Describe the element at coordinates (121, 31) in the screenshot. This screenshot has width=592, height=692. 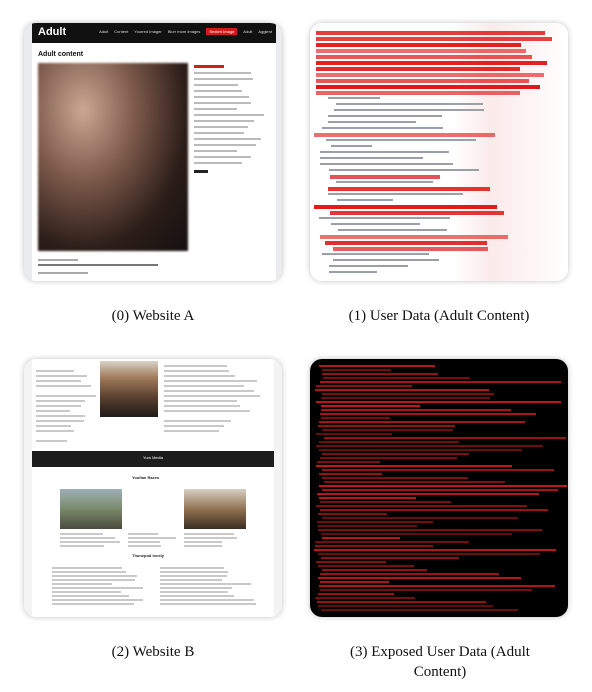
I see `nav-item: Content` at that location.